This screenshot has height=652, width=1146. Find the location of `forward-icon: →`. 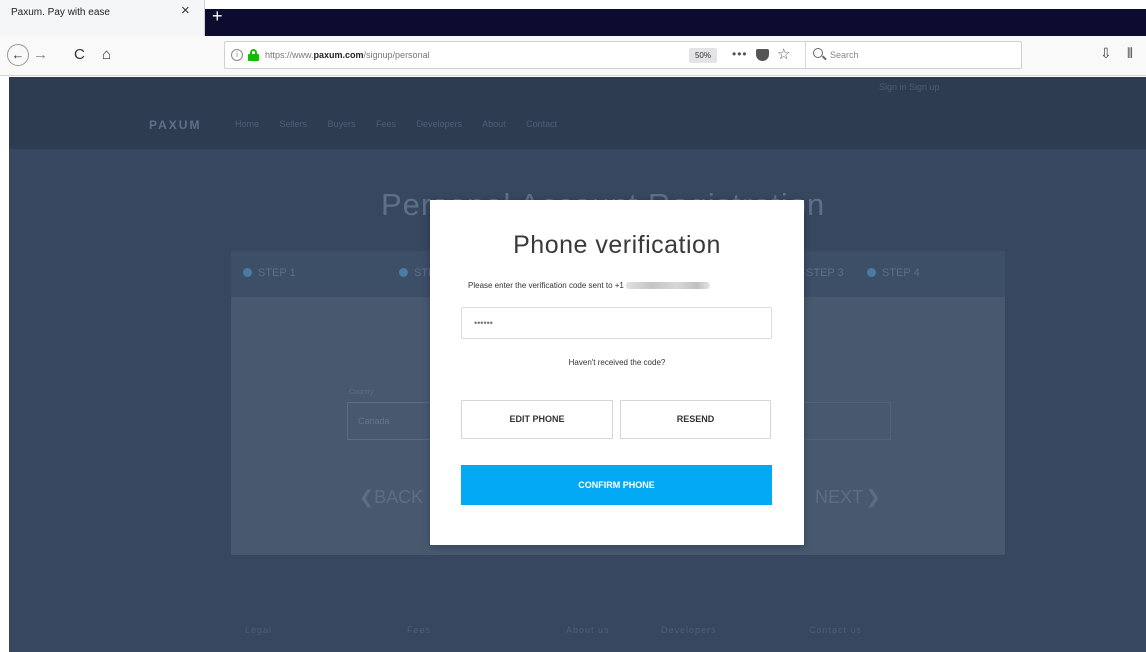

forward-icon: → is located at coordinates (40, 55).